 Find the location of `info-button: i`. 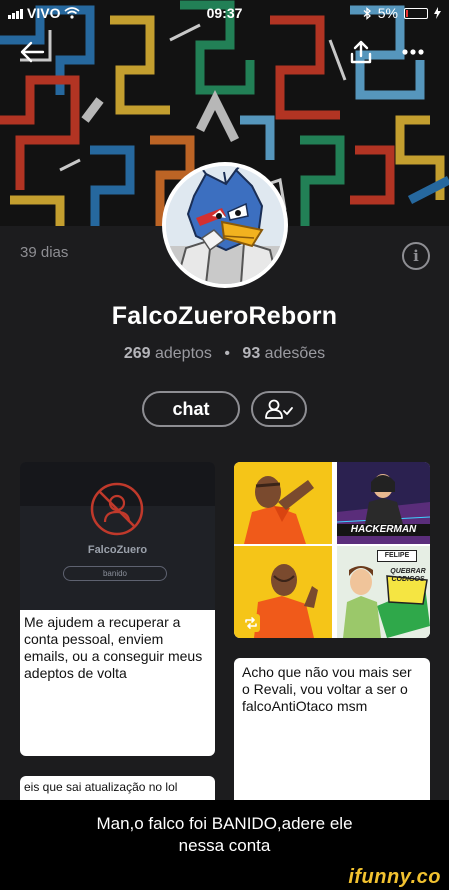

info-button: i is located at coordinates (416, 256).